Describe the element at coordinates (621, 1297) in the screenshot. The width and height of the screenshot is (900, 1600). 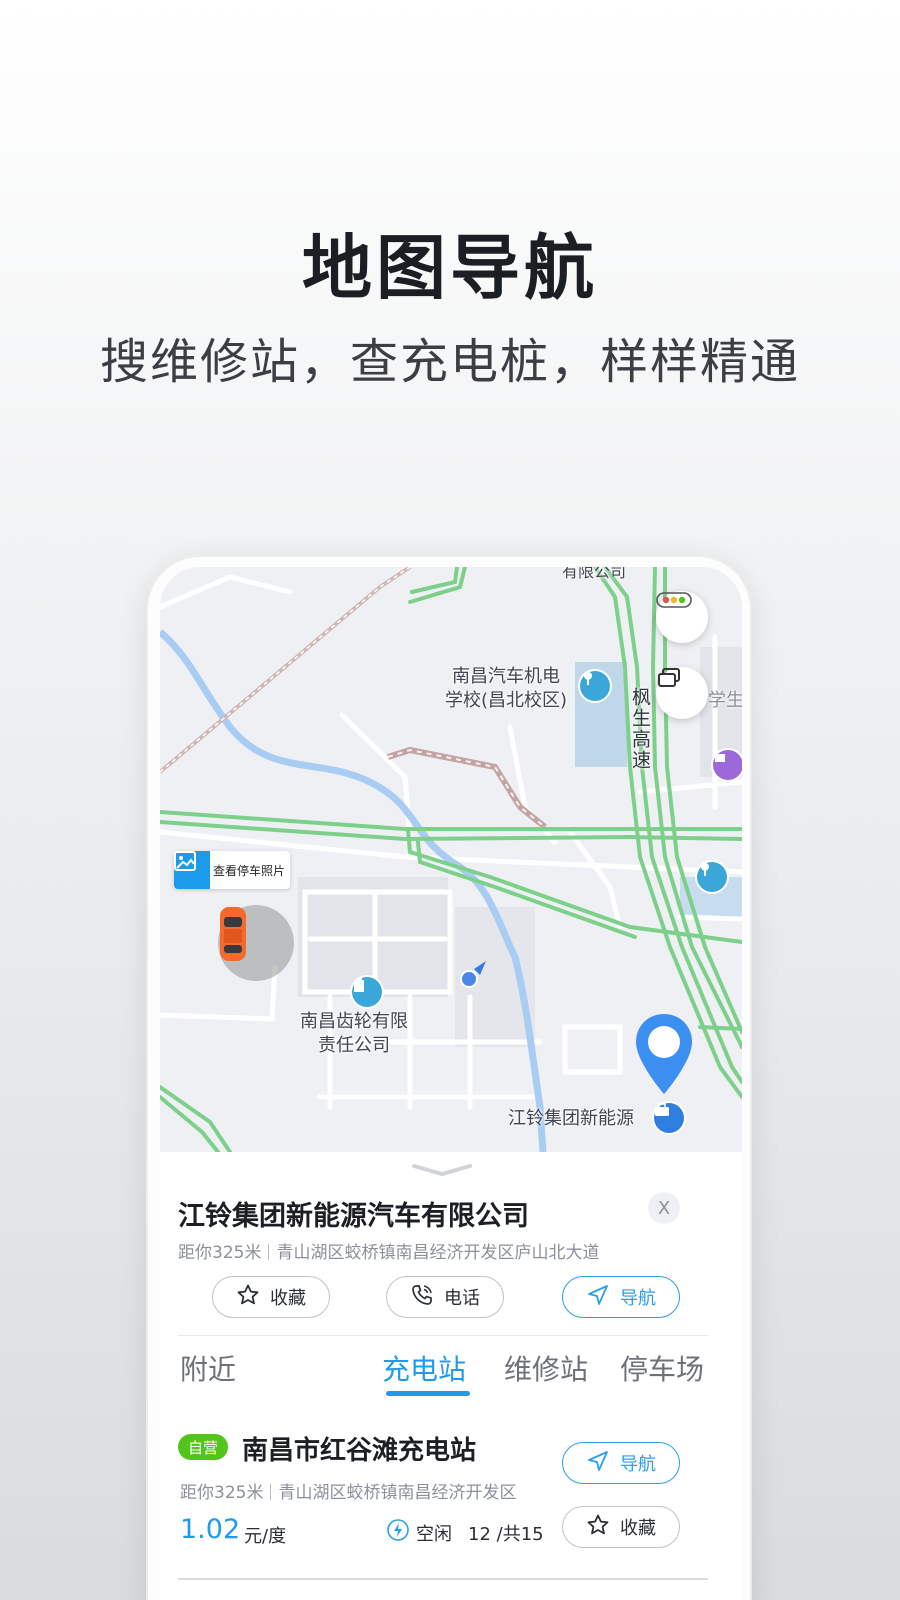
I see `navigate-button: 导航` at that location.